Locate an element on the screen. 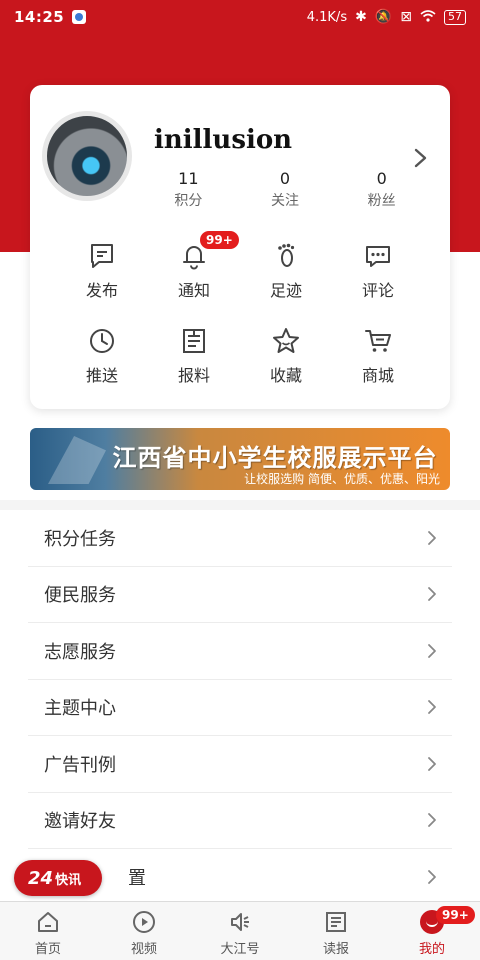  action-label: 足迹 is located at coordinates (285, 290).